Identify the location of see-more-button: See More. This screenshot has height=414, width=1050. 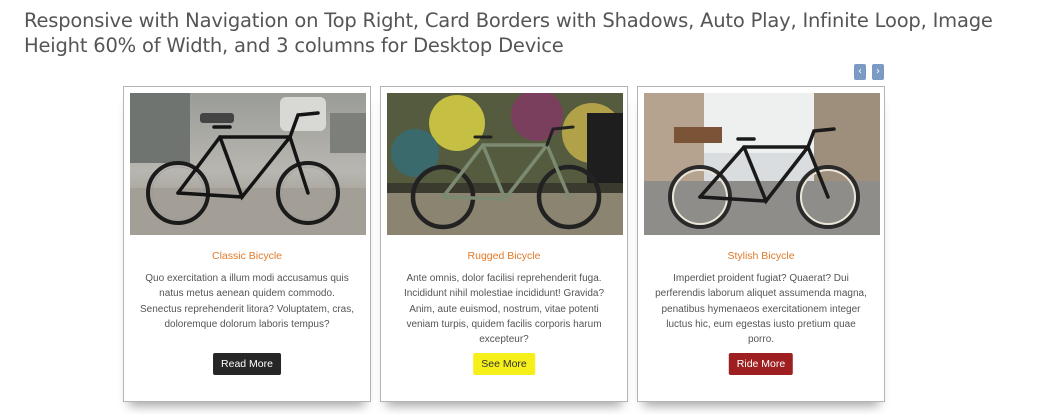
(504, 364).